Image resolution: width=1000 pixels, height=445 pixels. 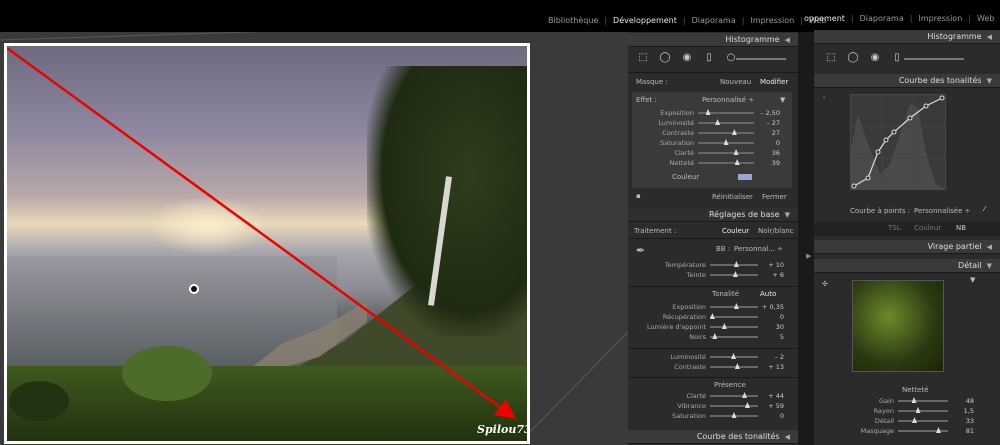 I want to click on curve-points-select: Personnalisée ÷, so click(x=942, y=211).